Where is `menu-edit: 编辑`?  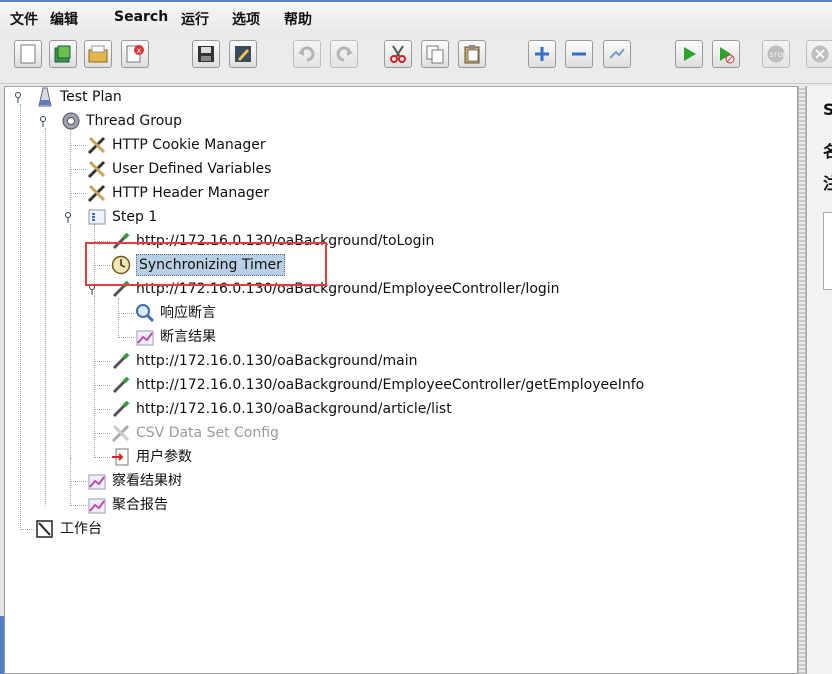
menu-edit: 编辑 is located at coordinates (64, 19).